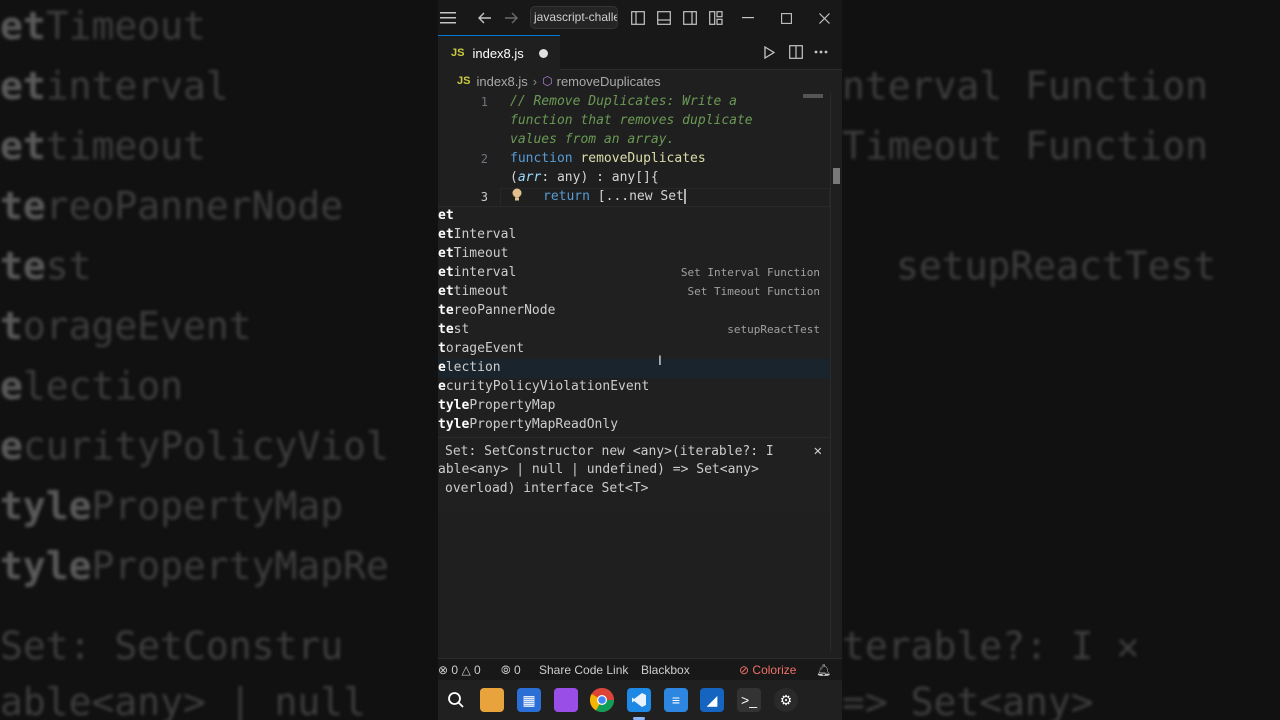  I want to click on text-cursor, so click(684, 196).